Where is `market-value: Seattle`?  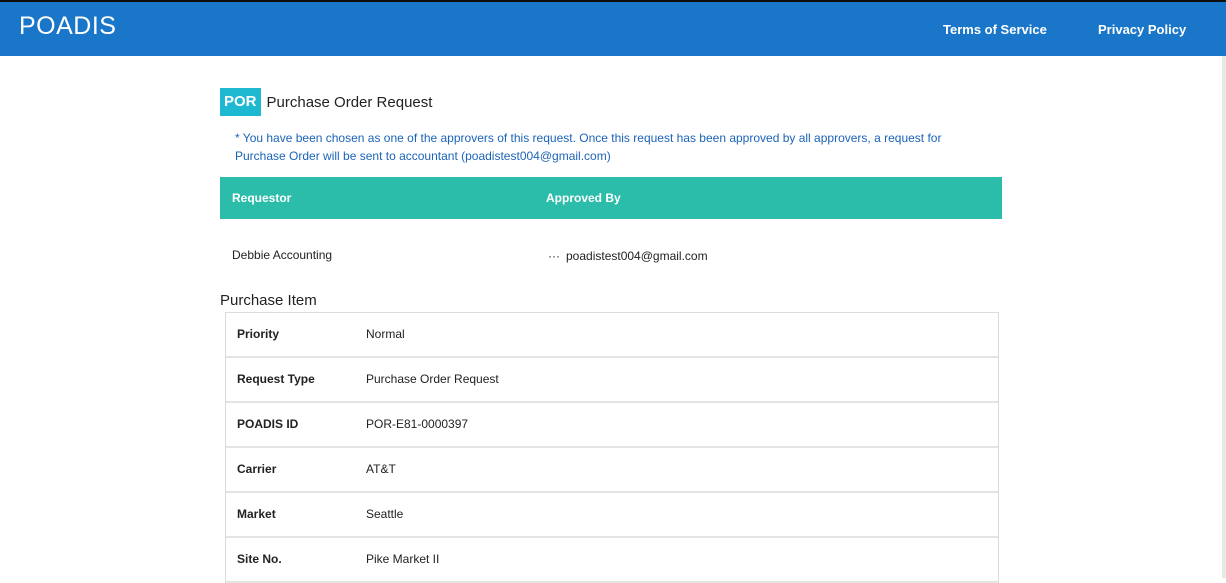
market-value: Seattle is located at coordinates (385, 514).